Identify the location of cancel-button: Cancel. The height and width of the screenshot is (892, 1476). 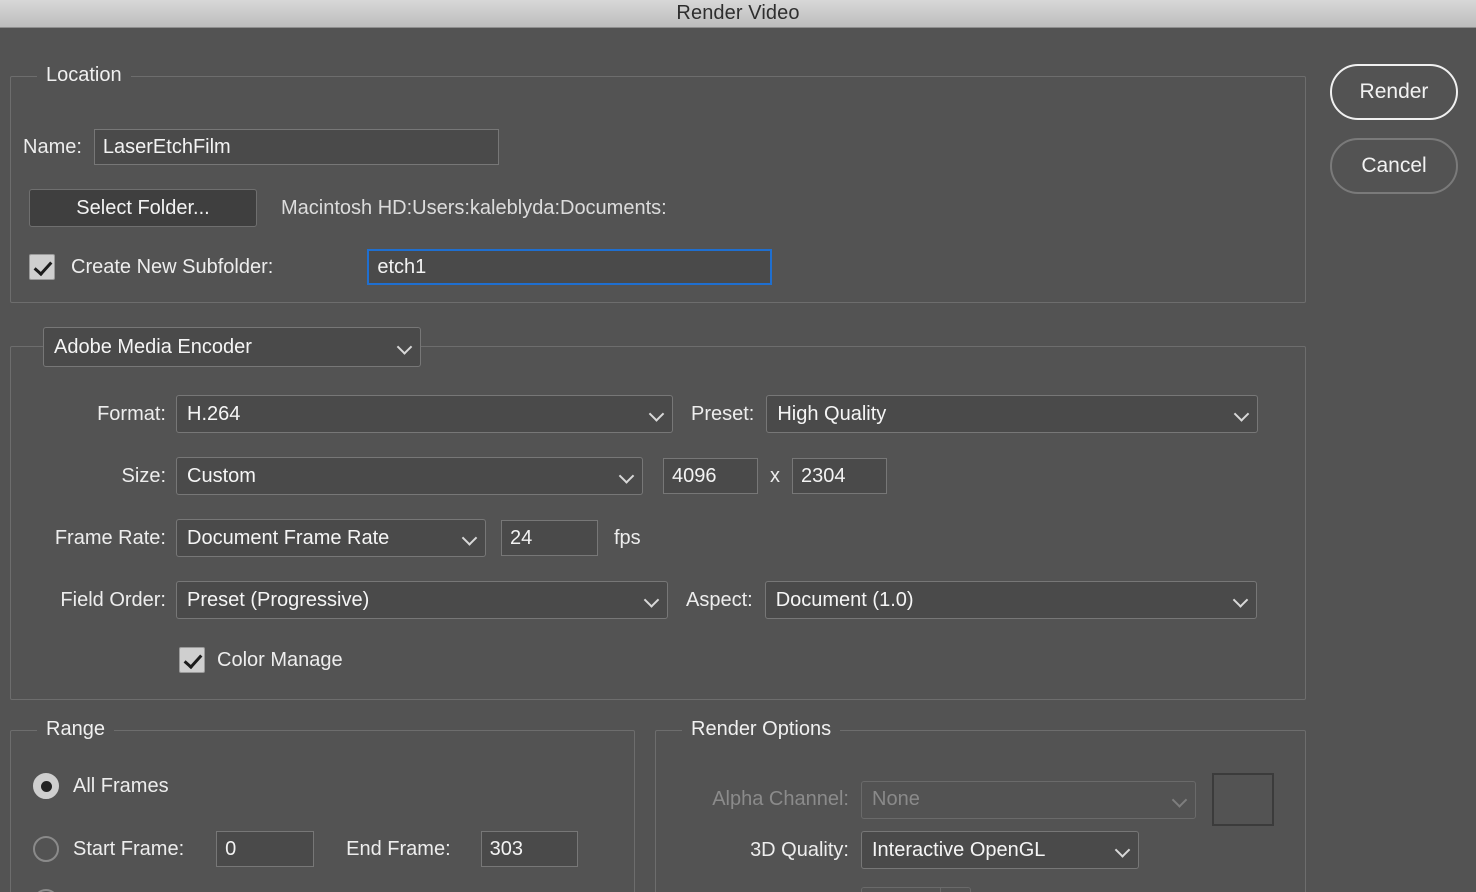
(1394, 166).